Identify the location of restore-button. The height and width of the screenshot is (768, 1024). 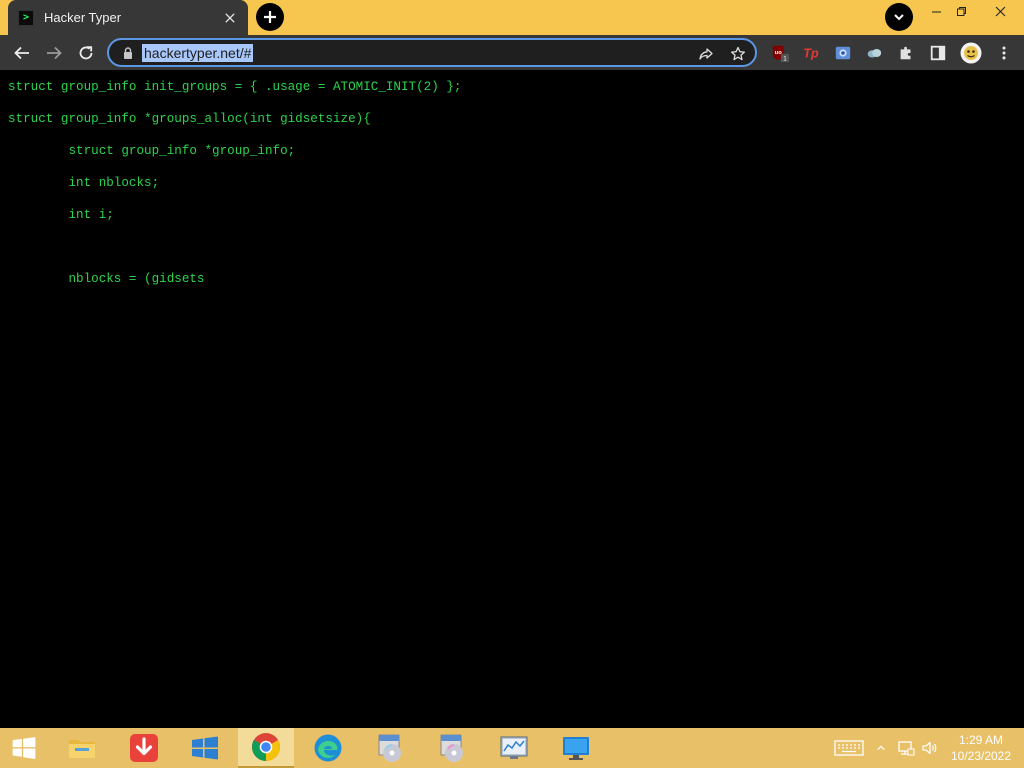
(961, 11).